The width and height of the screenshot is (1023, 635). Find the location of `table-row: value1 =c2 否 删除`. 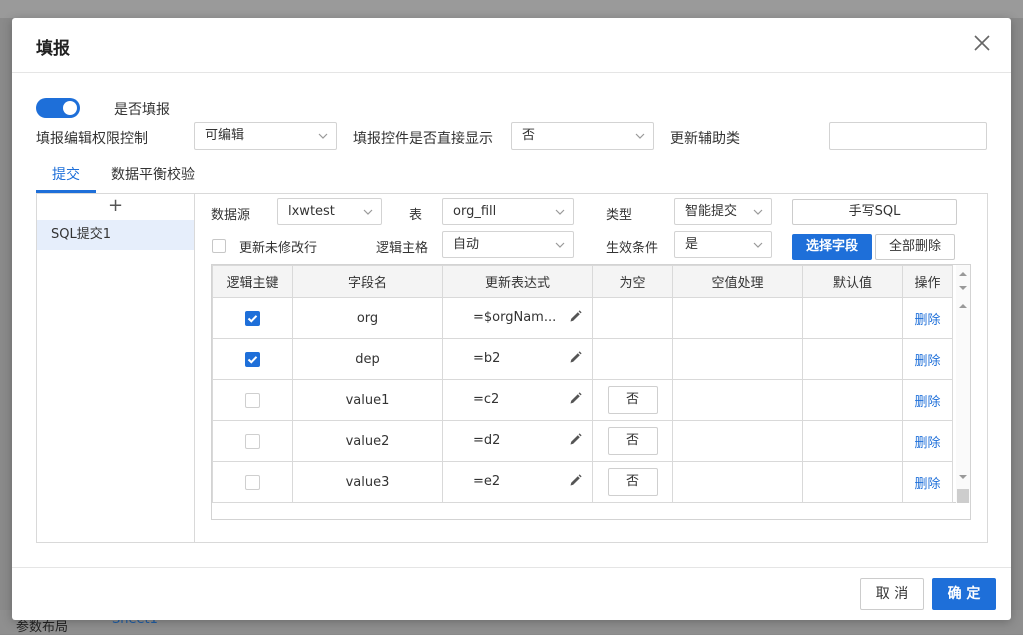

table-row: value1 =c2 否 删除 is located at coordinates (582, 400).